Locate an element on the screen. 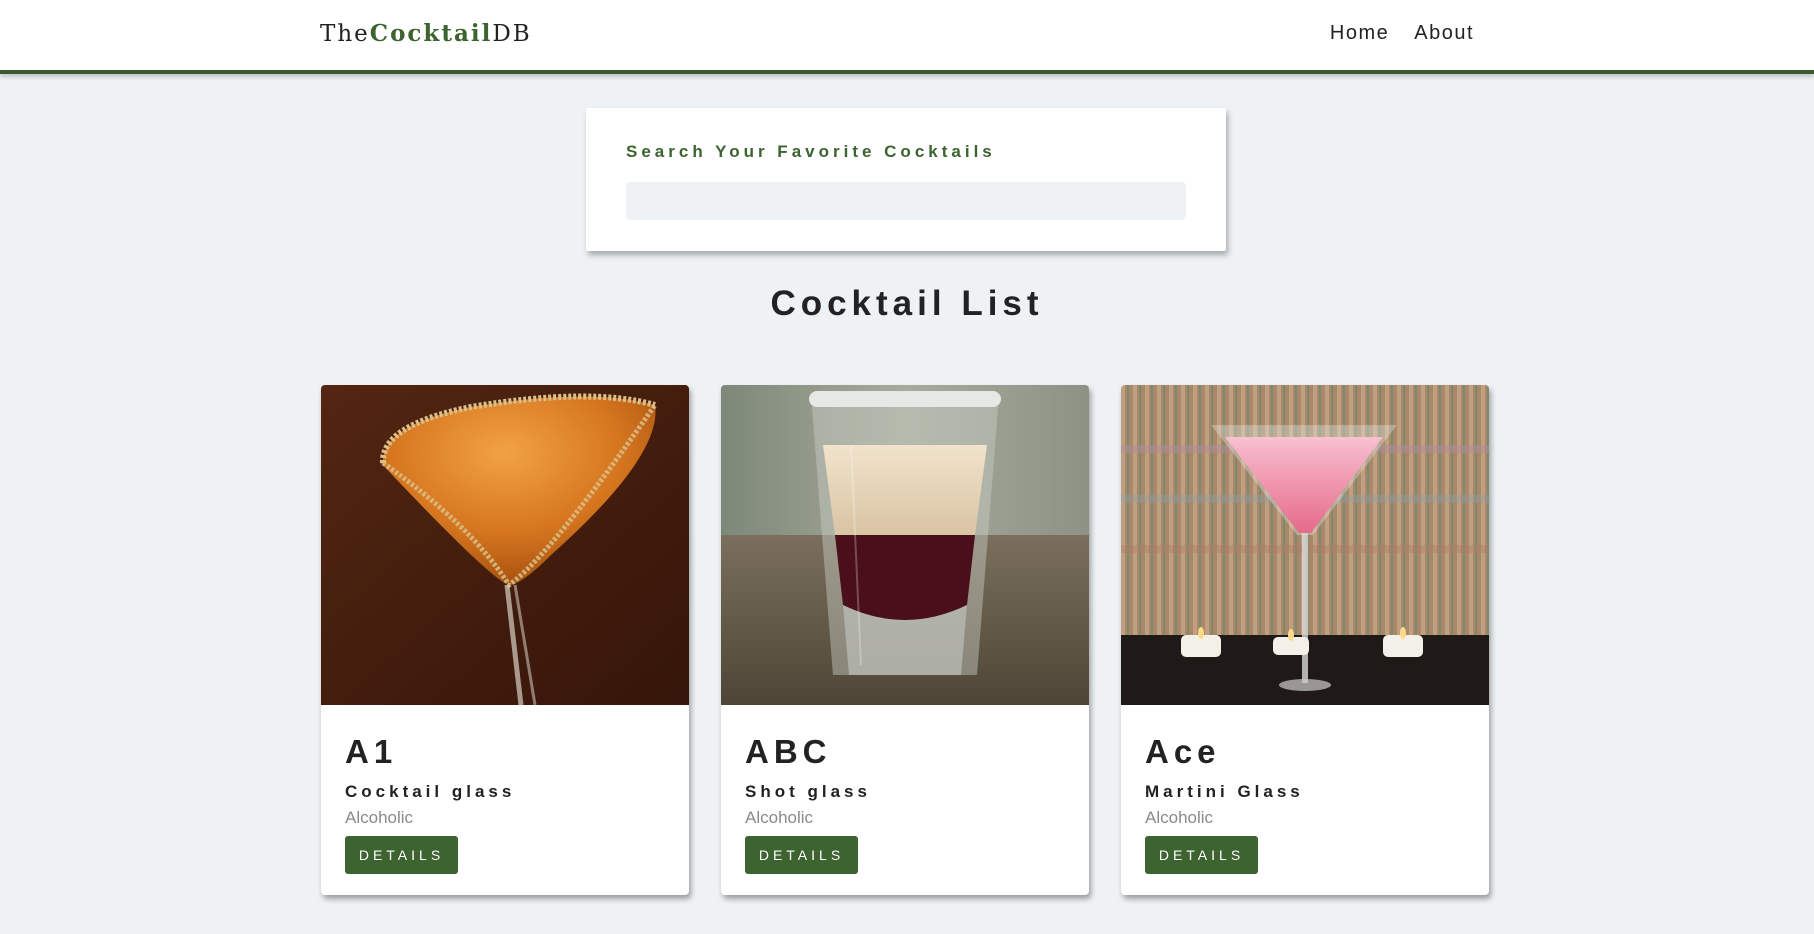 Image resolution: width=1814 pixels, height=934 pixels. card-footer: Ace Martini Glass Alcoholic DETAILS is located at coordinates (1305, 800).